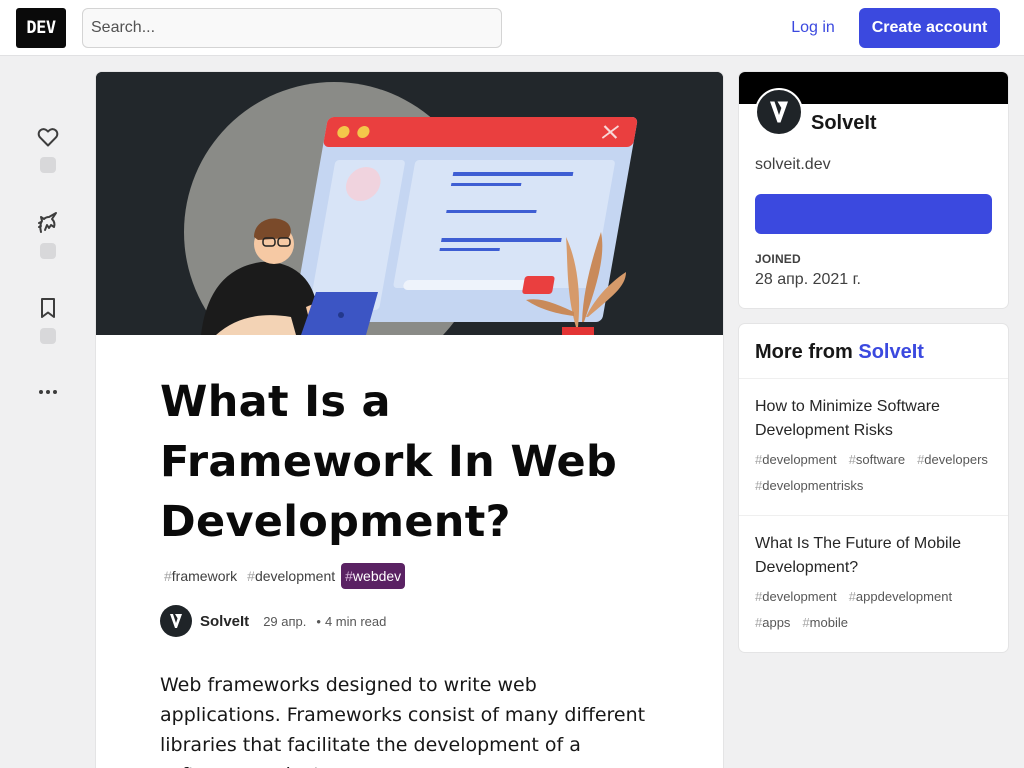  I want to click on post-tag: #software, so click(877, 460).